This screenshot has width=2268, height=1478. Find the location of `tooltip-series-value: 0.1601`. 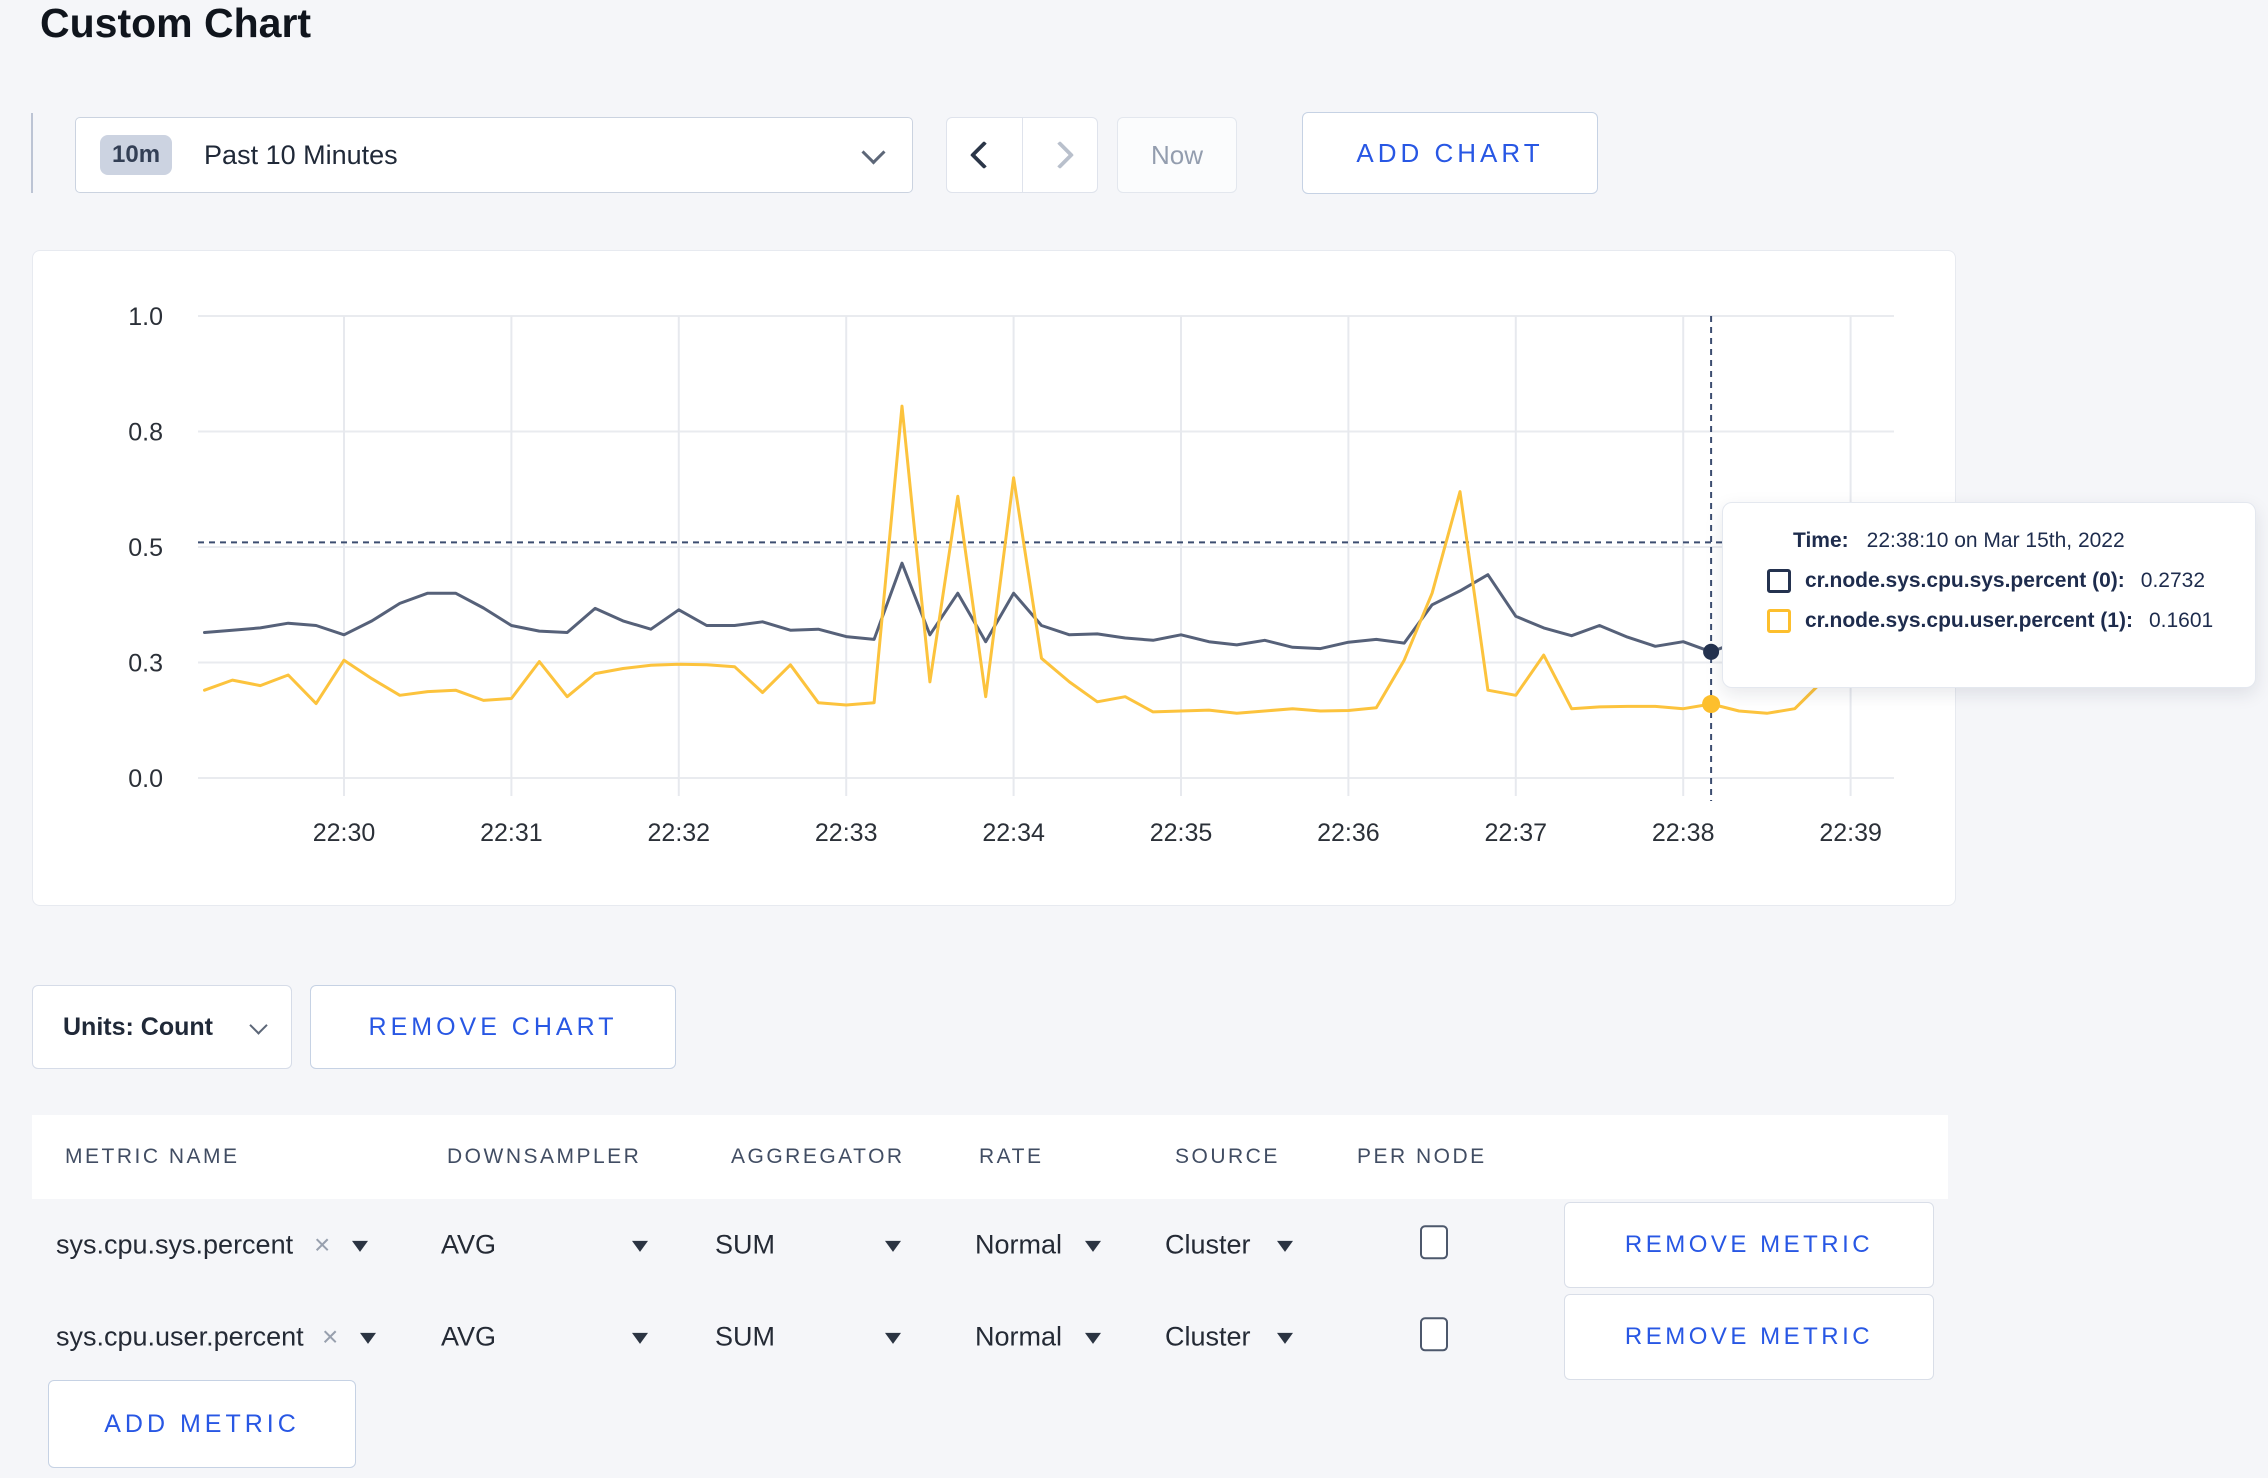

tooltip-series-value: 0.1601 is located at coordinates (2181, 620).